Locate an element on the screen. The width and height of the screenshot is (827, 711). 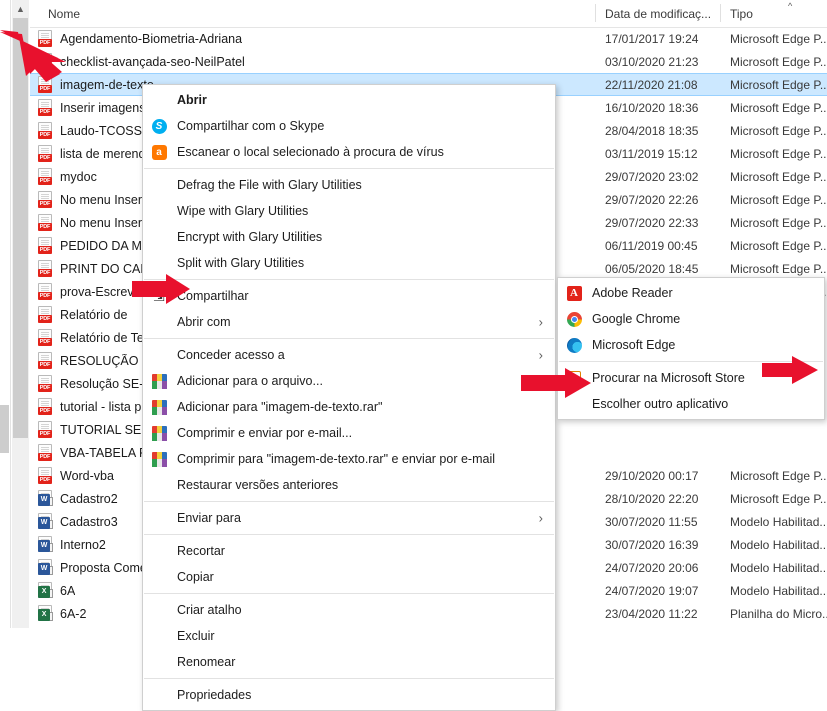
context-menu-item-label: Abrir com is located at coordinates (204, 322).